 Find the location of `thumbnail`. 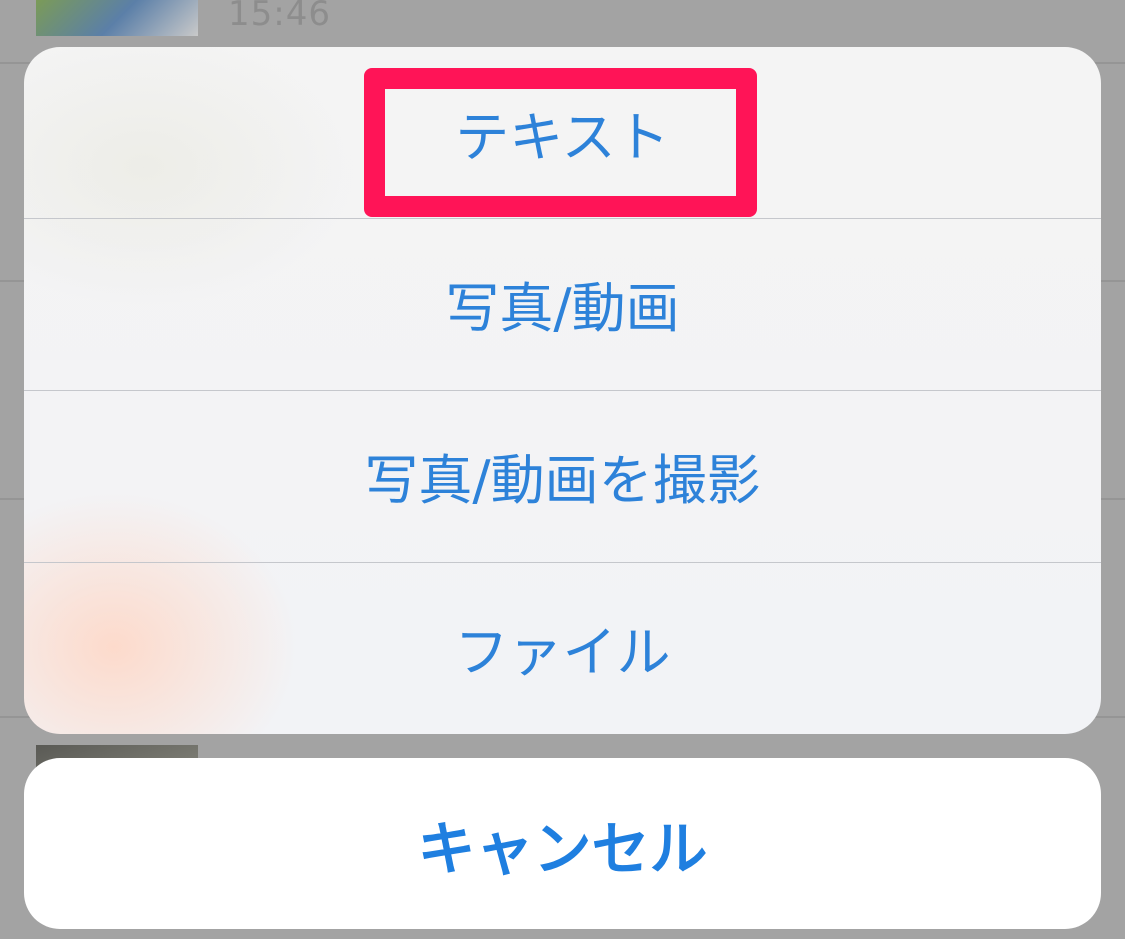

thumbnail is located at coordinates (117, 18).